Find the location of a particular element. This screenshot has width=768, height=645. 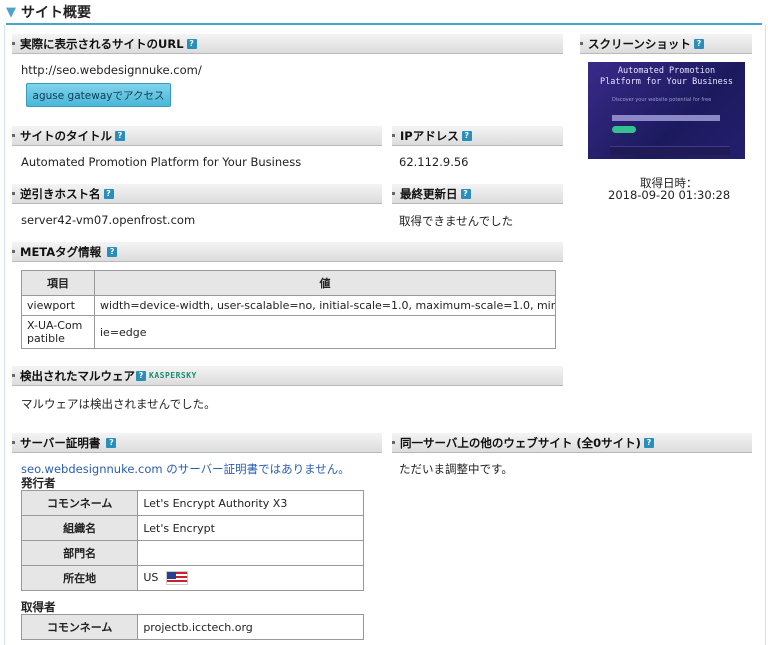

thumb-footer-strip is located at coordinates (670, 150).